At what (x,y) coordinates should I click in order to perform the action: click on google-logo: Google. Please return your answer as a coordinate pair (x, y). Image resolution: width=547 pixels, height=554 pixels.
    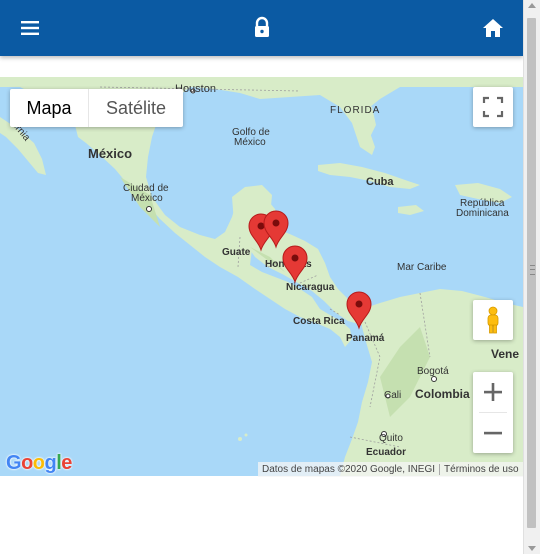
    Looking at the image, I should click on (39, 463).